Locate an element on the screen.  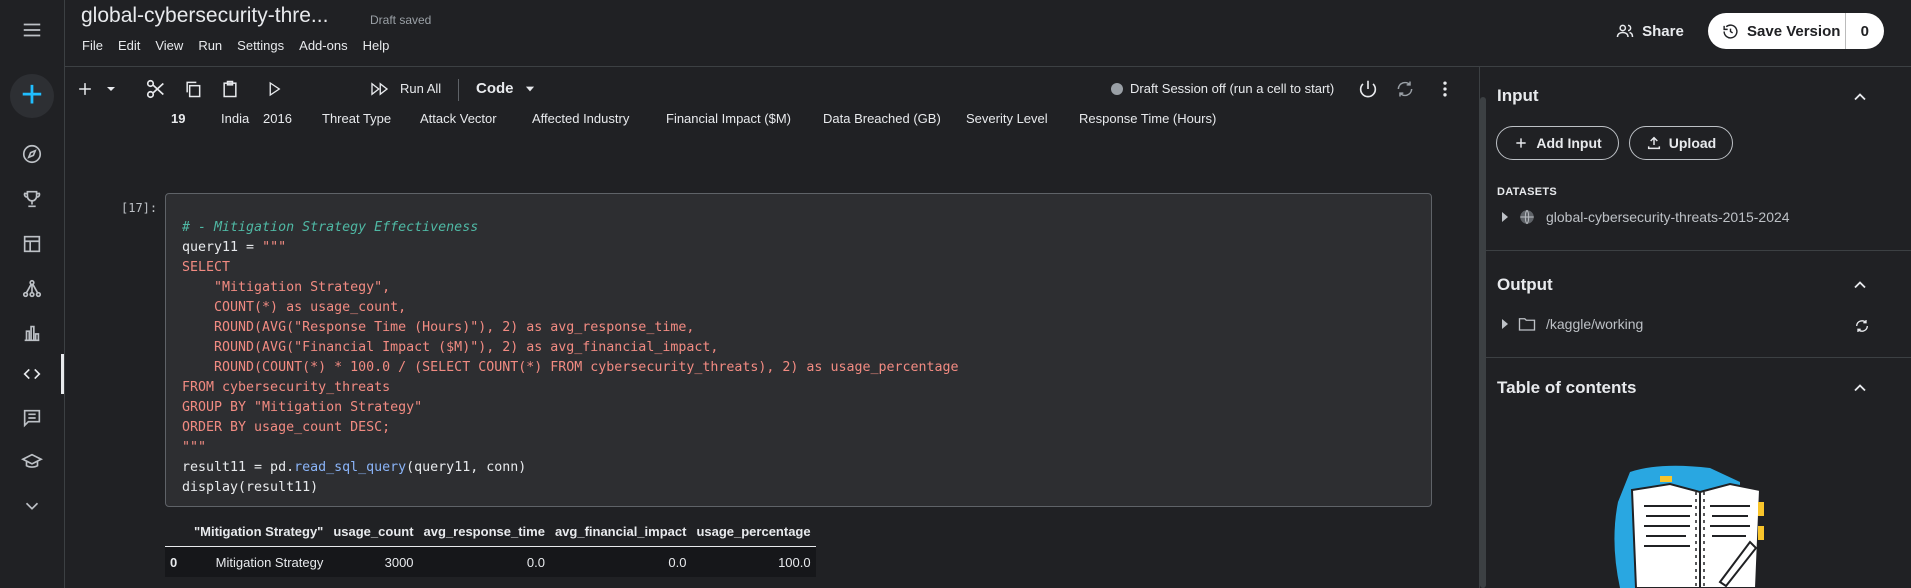
hamburger-menu-icon is located at coordinates (32, 30).